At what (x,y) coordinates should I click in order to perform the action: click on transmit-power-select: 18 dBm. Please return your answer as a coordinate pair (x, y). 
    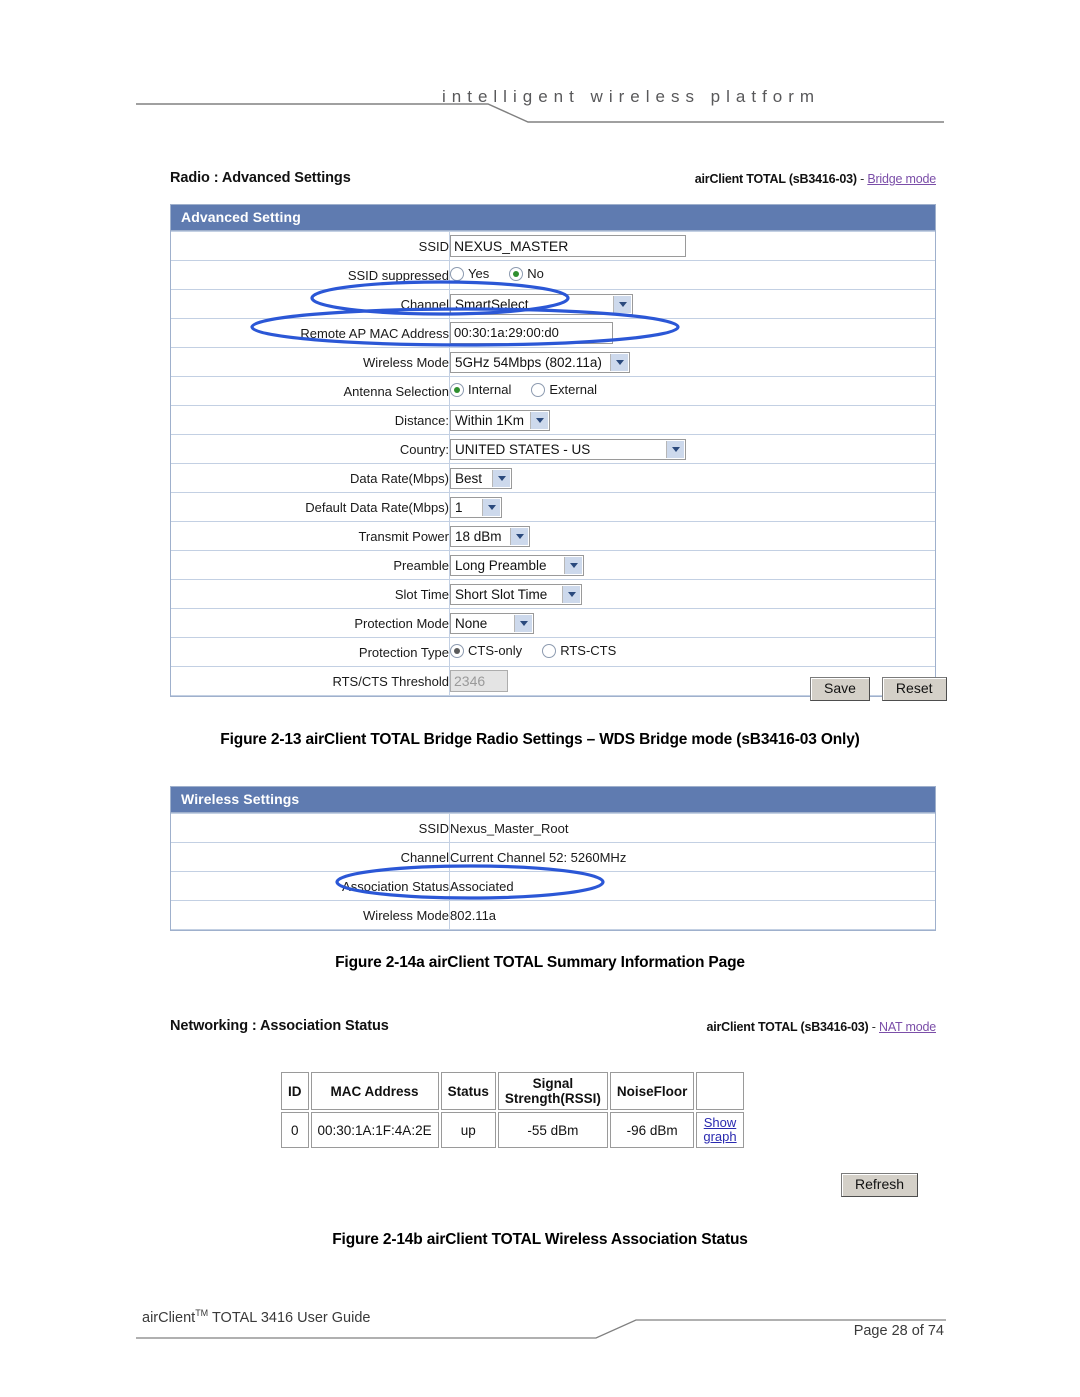
    Looking at the image, I should click on (490, 536).